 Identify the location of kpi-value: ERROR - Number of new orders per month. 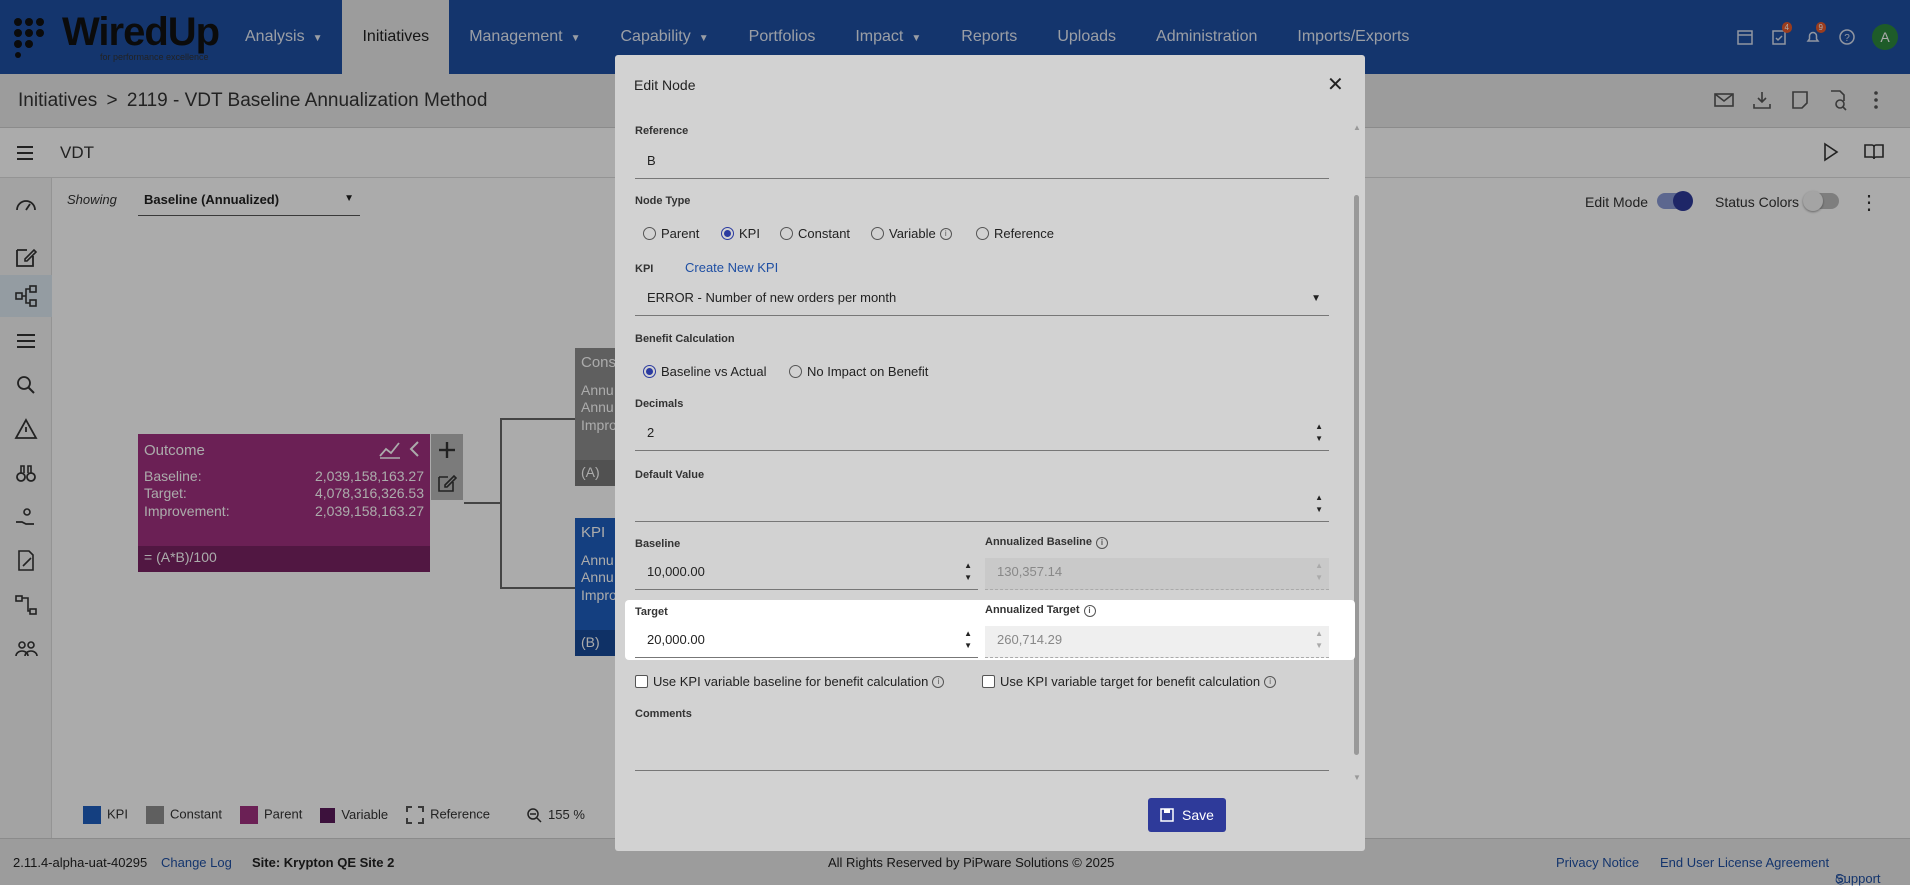
(772, 297).